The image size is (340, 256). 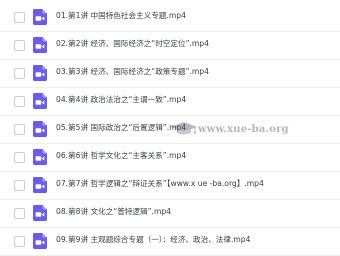 I want to click on file-row: 03.第3讲 经济、国际经济之“政策专题”.mp4, so click(x=170, y=74).